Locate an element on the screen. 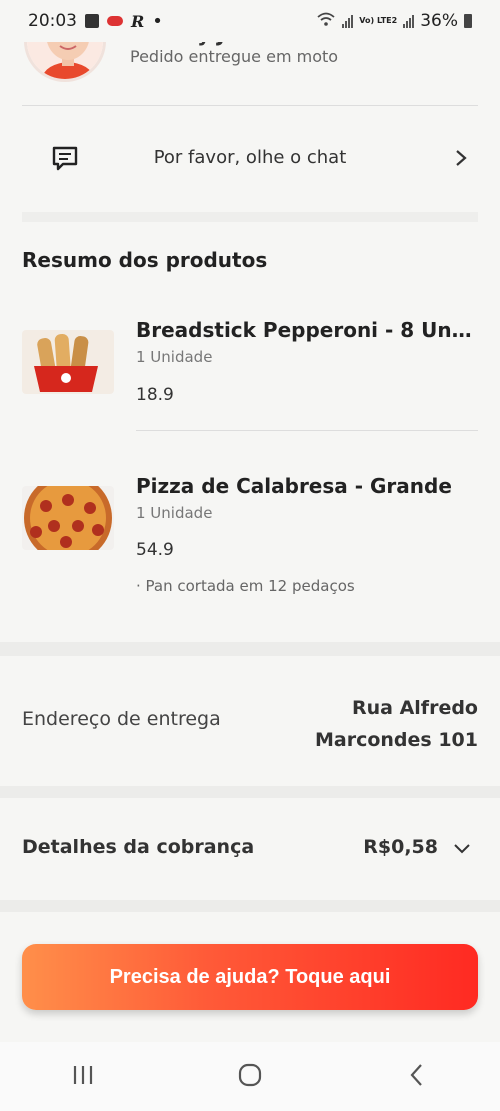 This screenshot has height=1111, width=500. app-r-icon: R is located at coordinates (138, 21).